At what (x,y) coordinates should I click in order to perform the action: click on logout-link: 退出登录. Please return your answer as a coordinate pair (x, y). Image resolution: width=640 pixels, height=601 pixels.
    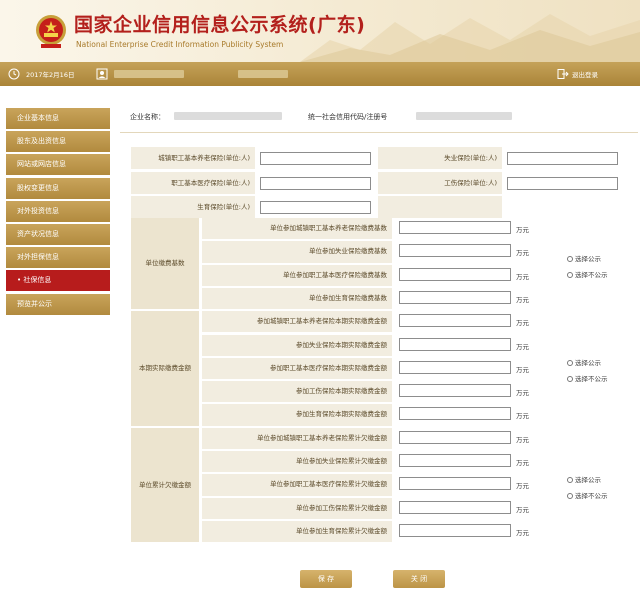
    Looking at the image, I should click on (585, 74).